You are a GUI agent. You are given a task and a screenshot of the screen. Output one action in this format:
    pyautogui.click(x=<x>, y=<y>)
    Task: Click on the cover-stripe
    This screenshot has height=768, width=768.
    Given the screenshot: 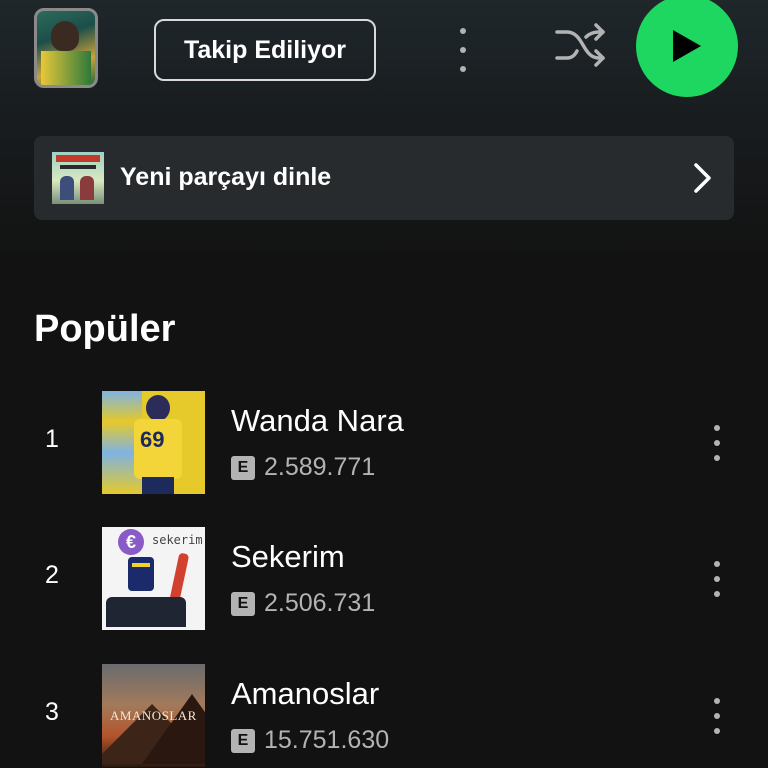 What is the action you would take?
    pyautogui.click(x=141, y=565)
    